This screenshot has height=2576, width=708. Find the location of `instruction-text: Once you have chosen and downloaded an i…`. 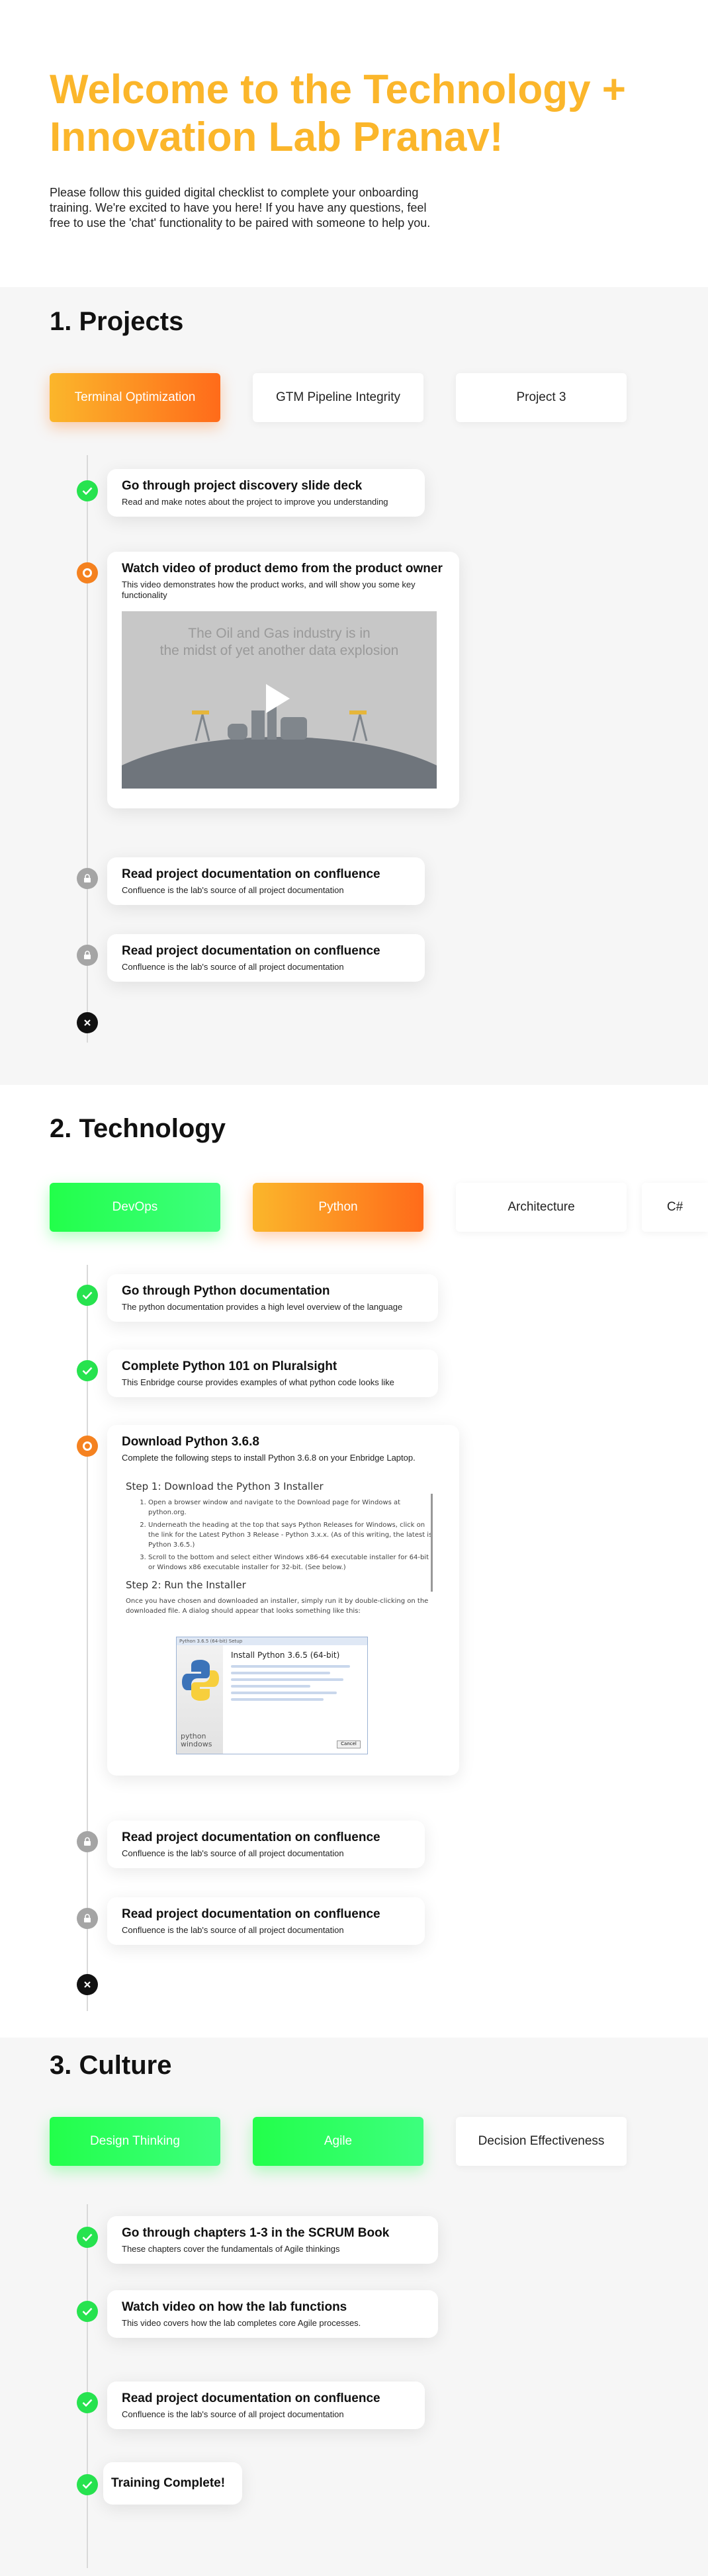

instruction-text: Once you have chosen and downloaded an i… is located at coordinates (277, 1606).